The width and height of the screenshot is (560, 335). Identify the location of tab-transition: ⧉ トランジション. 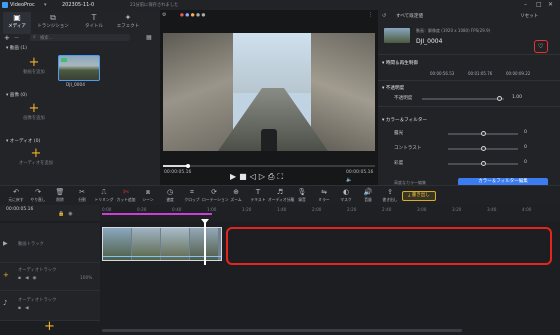
(53, 23).